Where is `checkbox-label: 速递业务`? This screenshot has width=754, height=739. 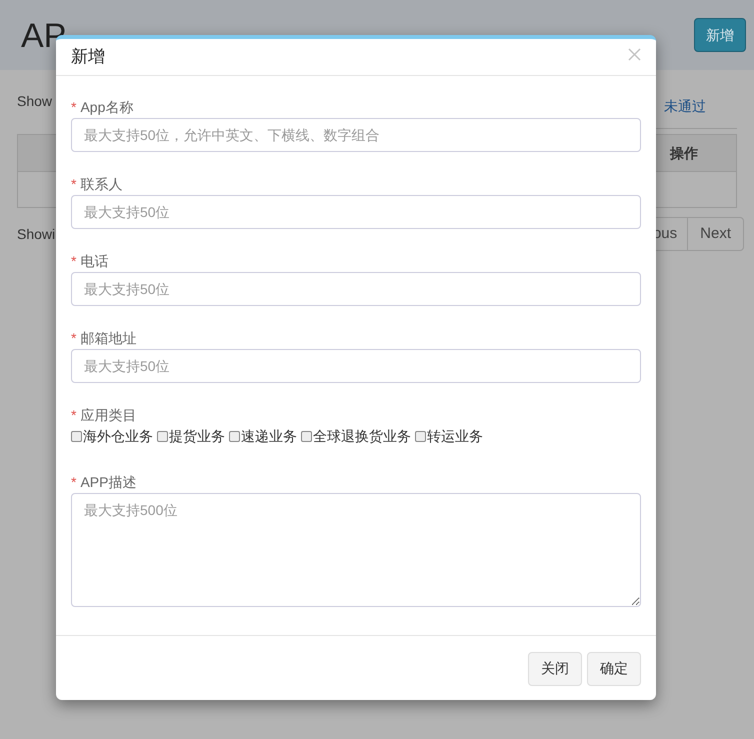 checkbox-label: 速递业务 is located at coordinates (269, 436).